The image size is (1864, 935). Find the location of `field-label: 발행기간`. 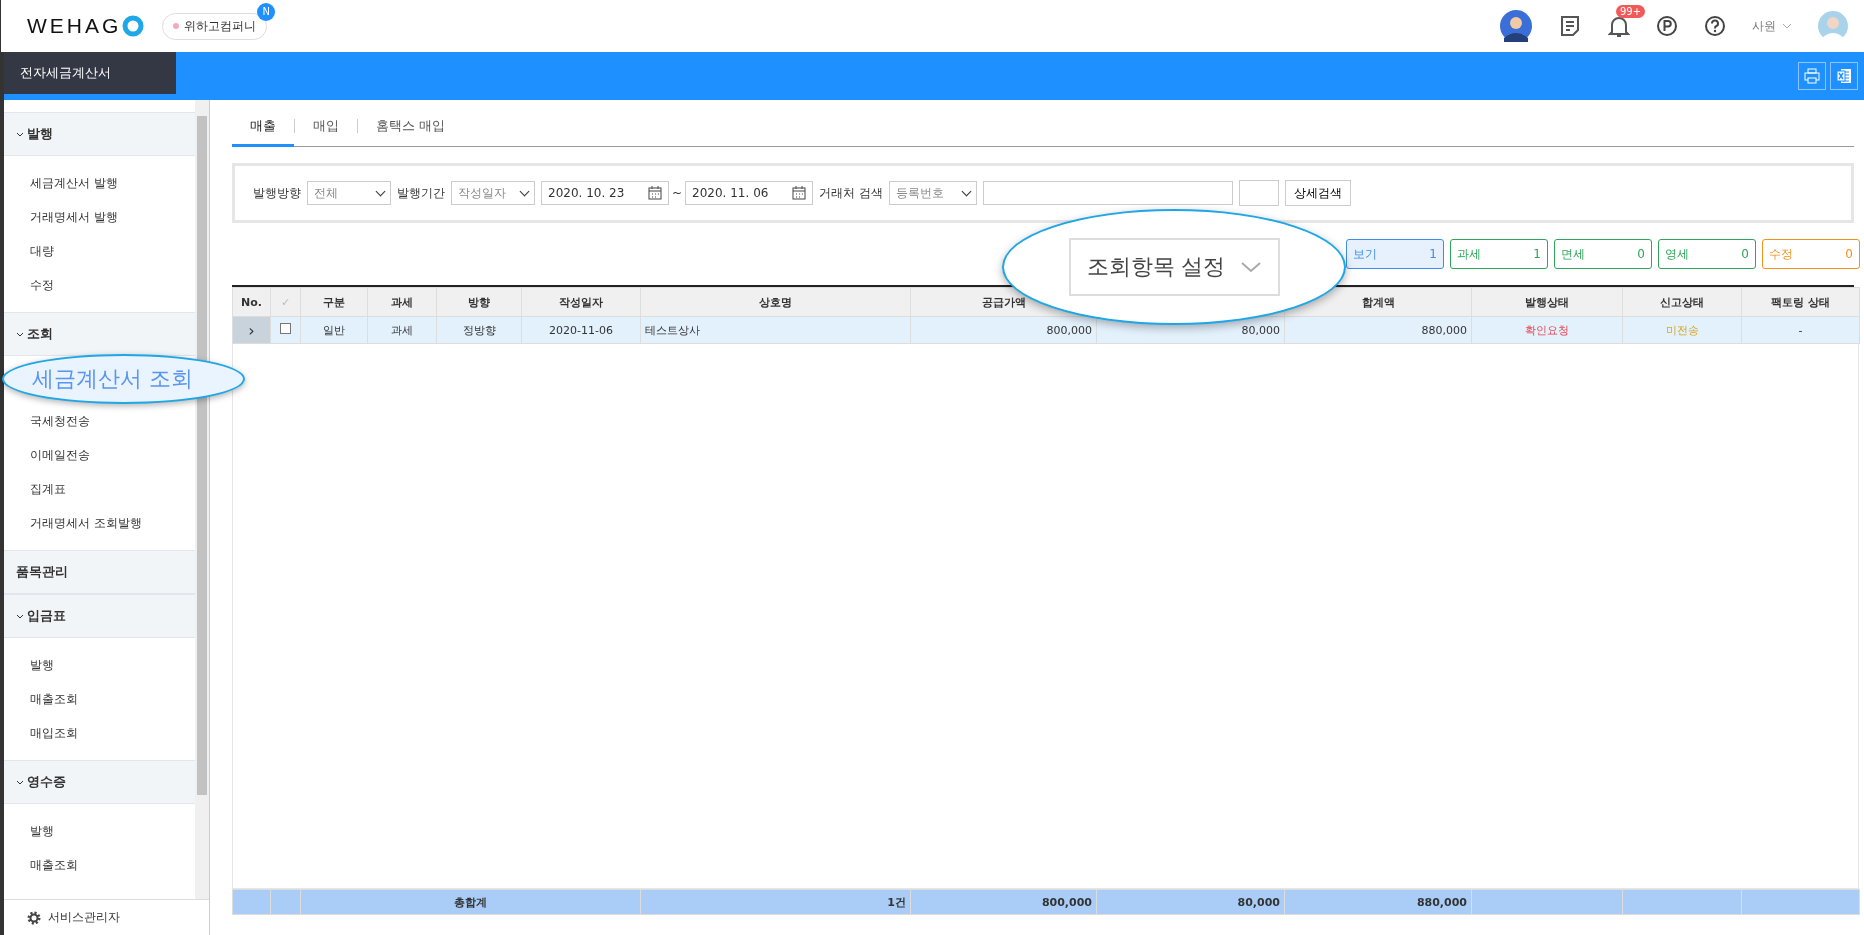

field-label: 발행기간 is located at coordinates (421, 193).